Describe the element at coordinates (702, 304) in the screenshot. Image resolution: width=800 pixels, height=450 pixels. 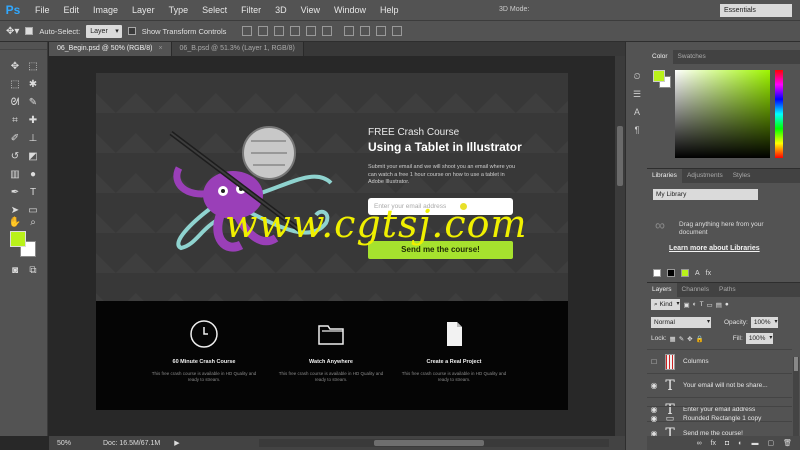
I see `filter-type-icon: T` at that location.